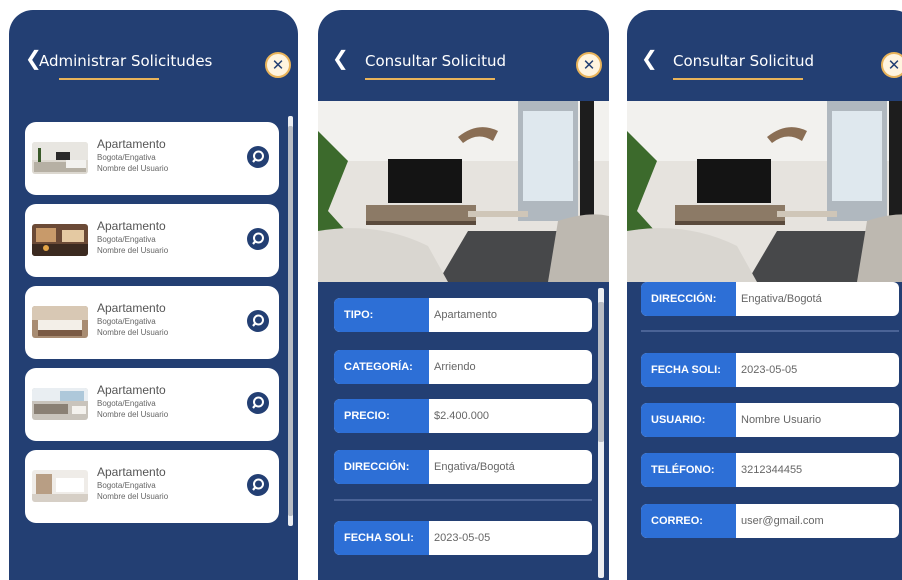 The height and width of the screenshot is (580, 902). I want to click on field-precio: PRECIO: $2.400.000, so click(463, 416).